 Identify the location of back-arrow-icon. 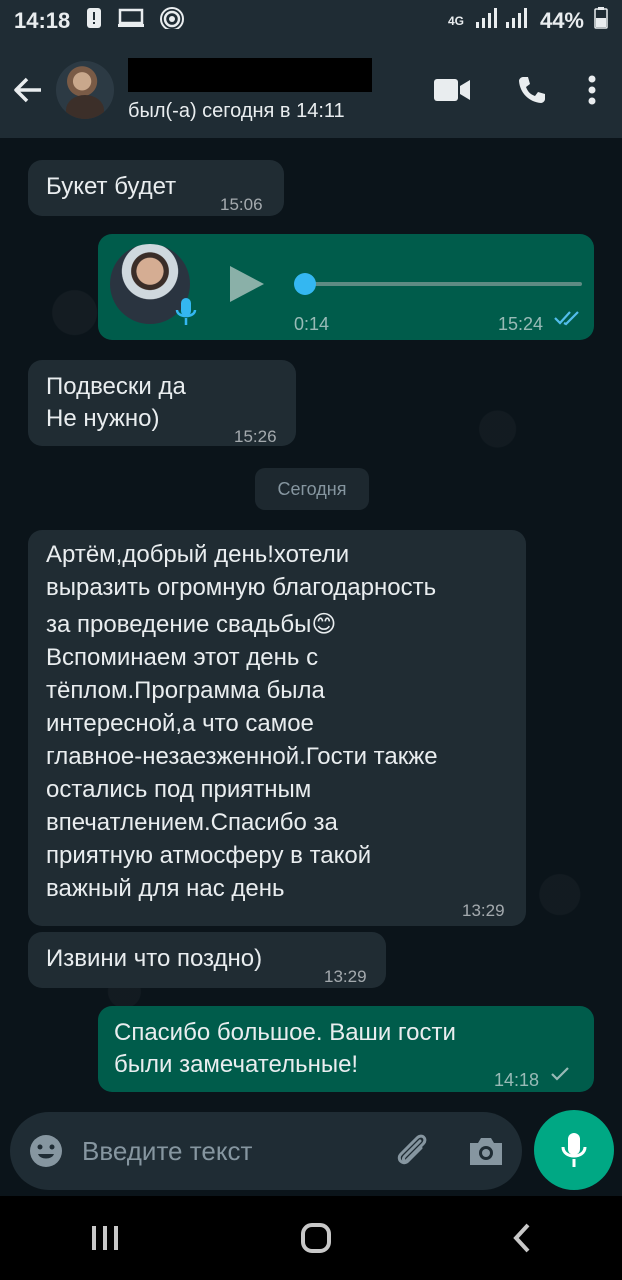
(27, 90).